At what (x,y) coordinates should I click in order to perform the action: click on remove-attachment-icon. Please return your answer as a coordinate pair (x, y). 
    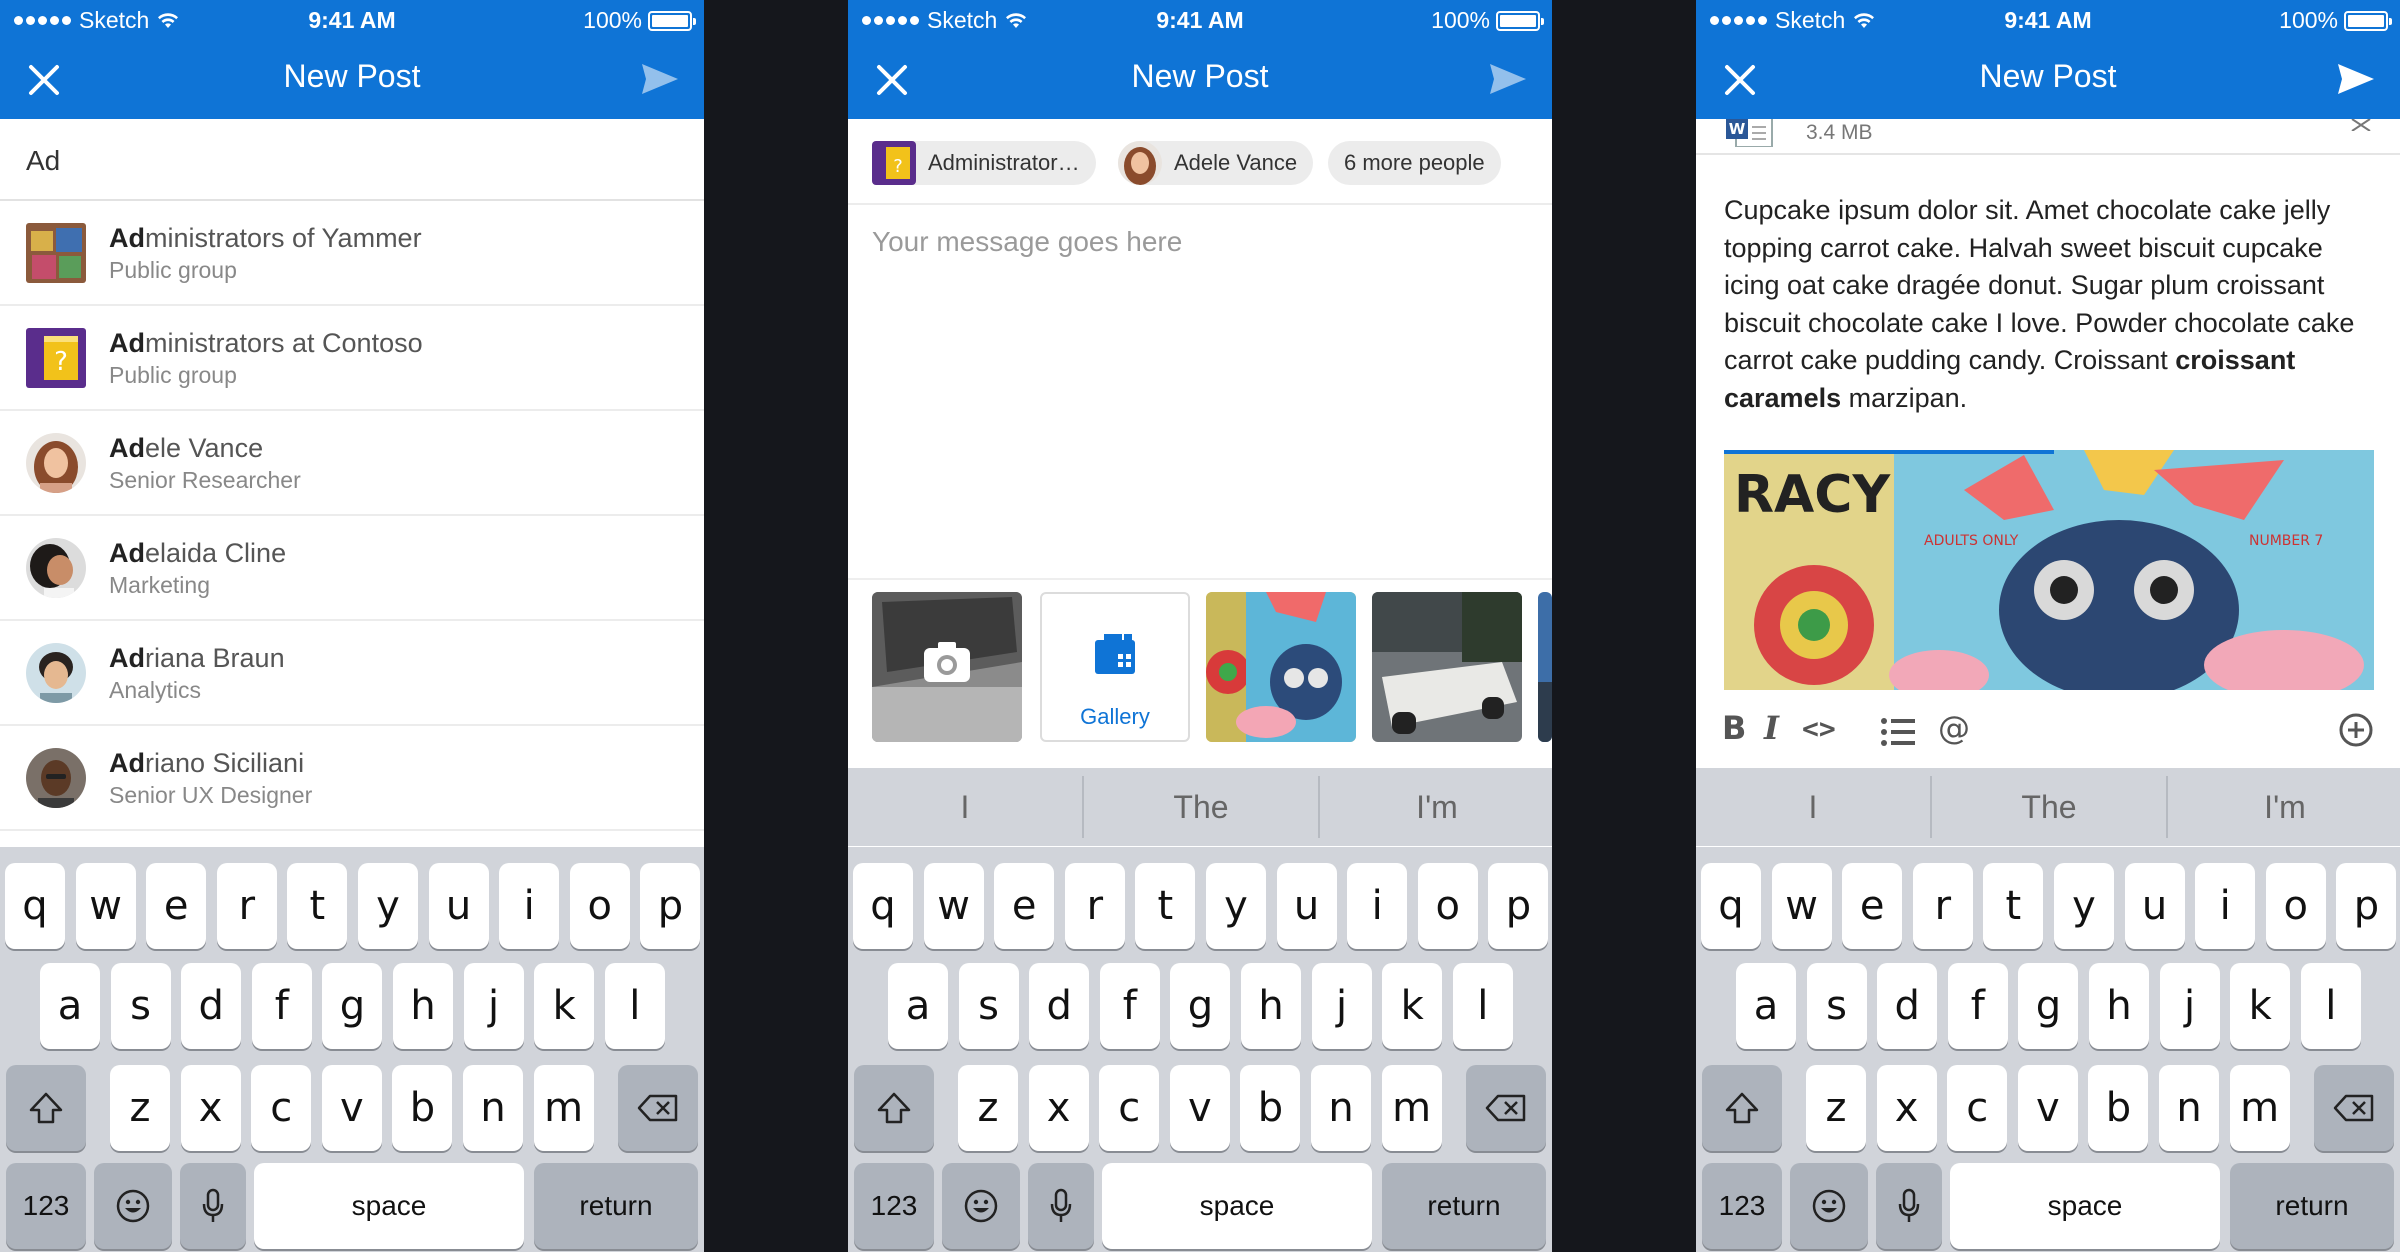
    Looking at the image, I should click on (2361, 125).